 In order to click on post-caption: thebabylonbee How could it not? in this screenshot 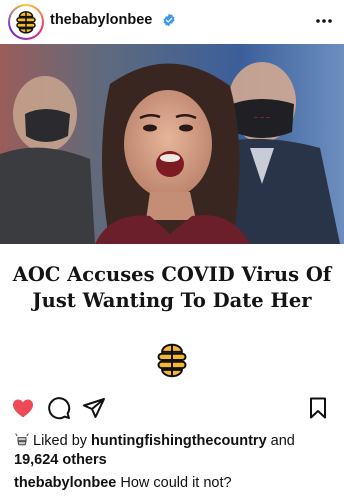, I will do `click(177, 483)`.